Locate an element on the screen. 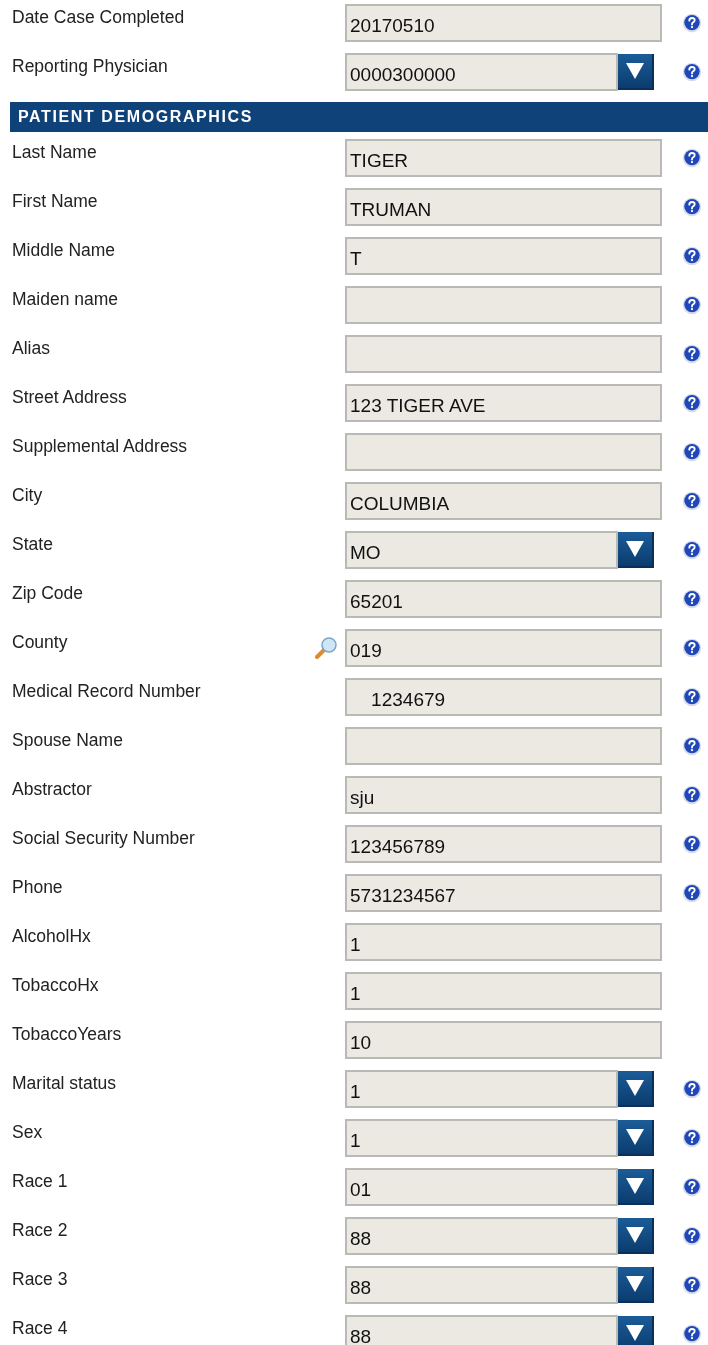 This screenshot has width=708, height=1345. text-field: 1234679 is located at coordinates (503, 697).